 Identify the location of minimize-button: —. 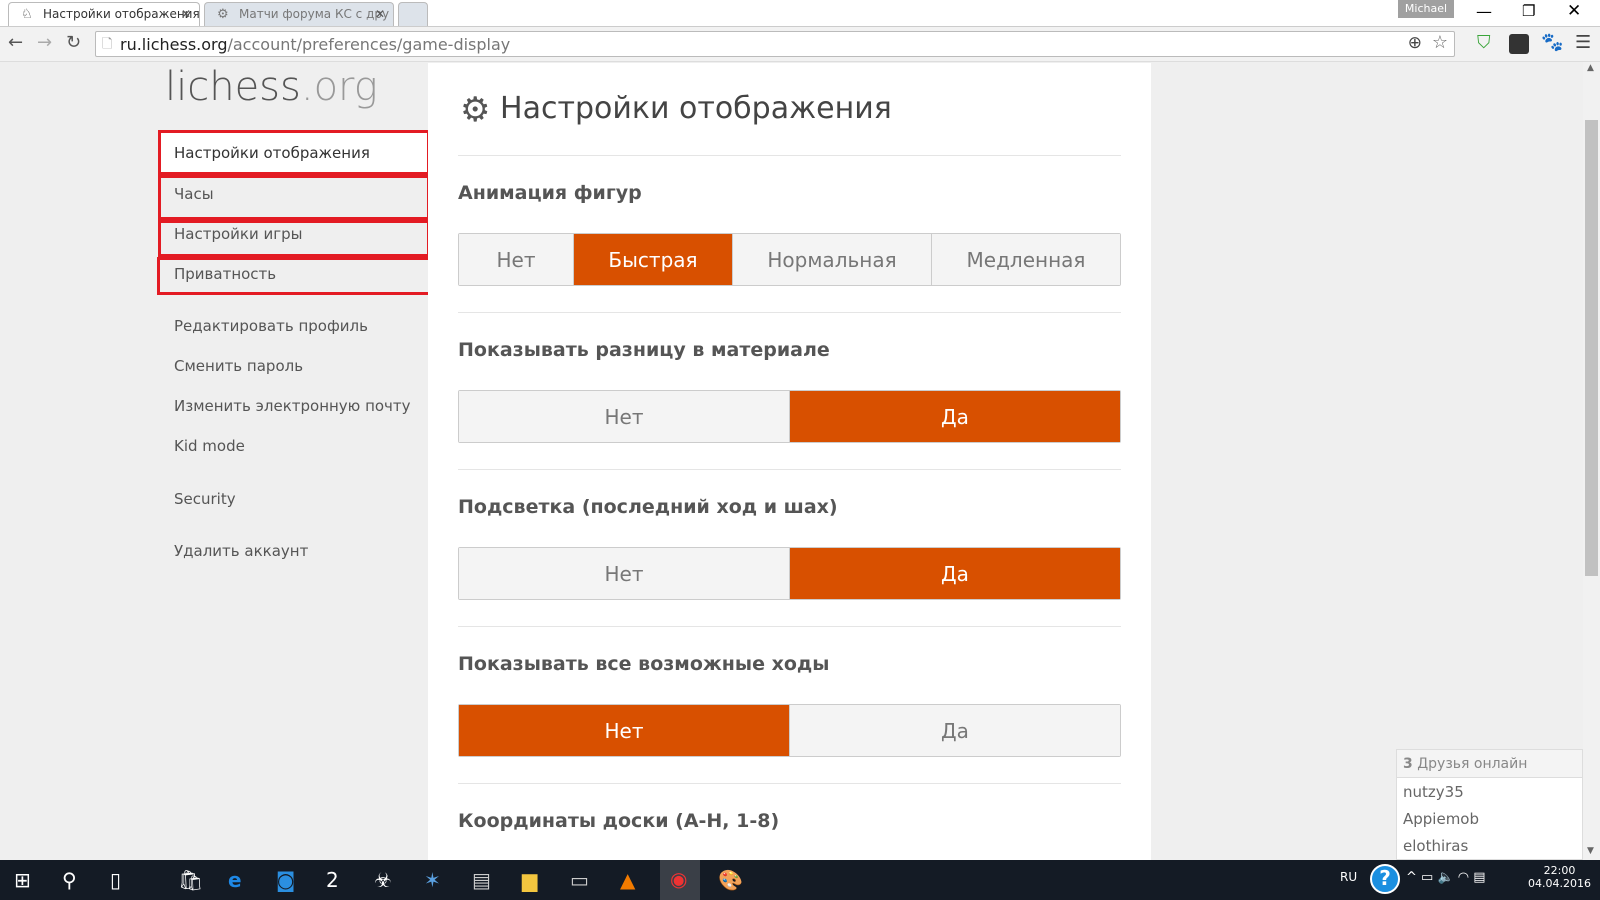
(1484, 11).